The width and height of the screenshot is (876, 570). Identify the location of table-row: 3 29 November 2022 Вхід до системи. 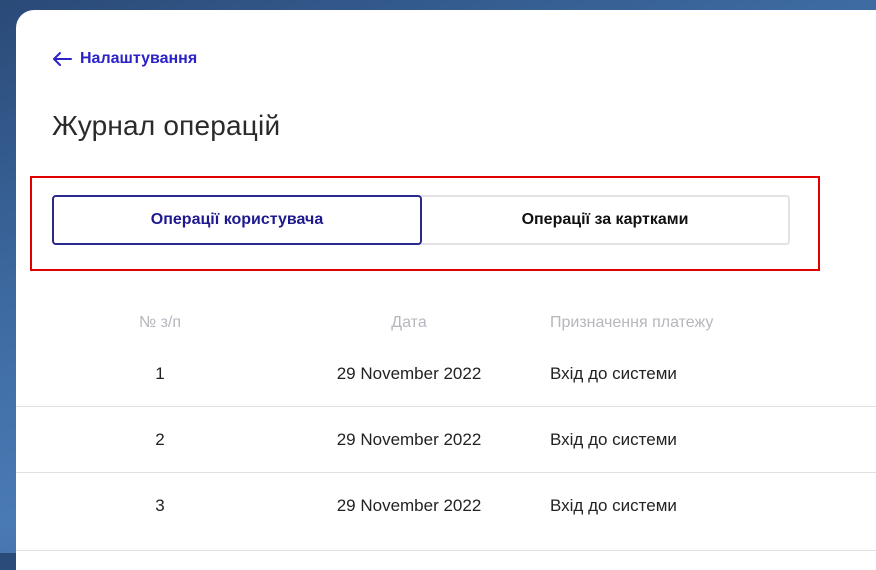
(446, 505).